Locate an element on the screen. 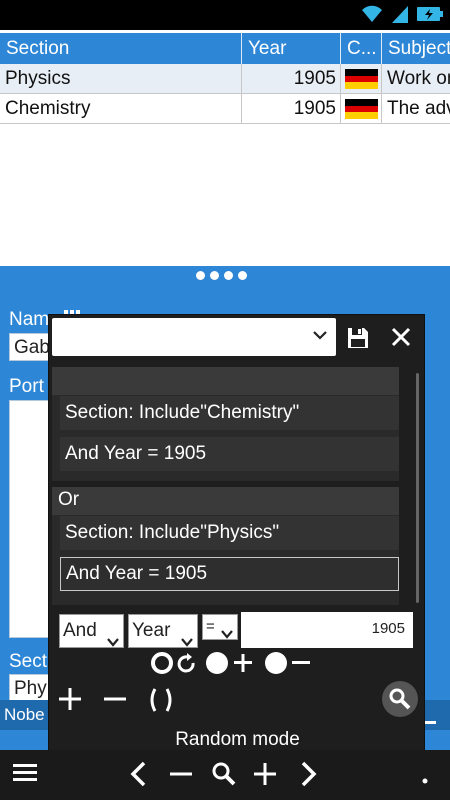 The image size is (450, 800). portrait-label: Port is located at coordinates (26, 386).